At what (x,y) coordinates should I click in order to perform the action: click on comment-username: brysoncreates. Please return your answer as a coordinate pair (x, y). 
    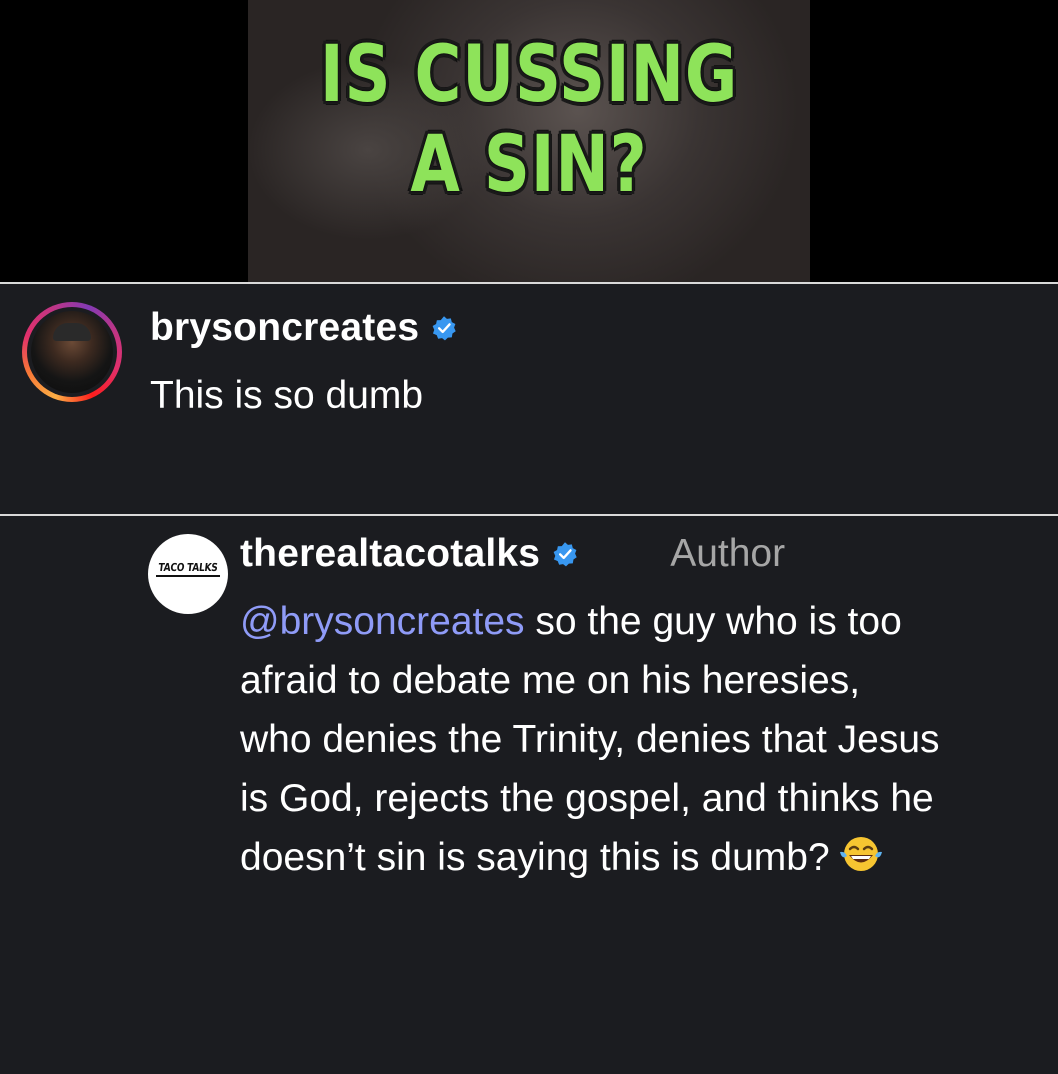
    Looking at the image, I should click on (284, 328).